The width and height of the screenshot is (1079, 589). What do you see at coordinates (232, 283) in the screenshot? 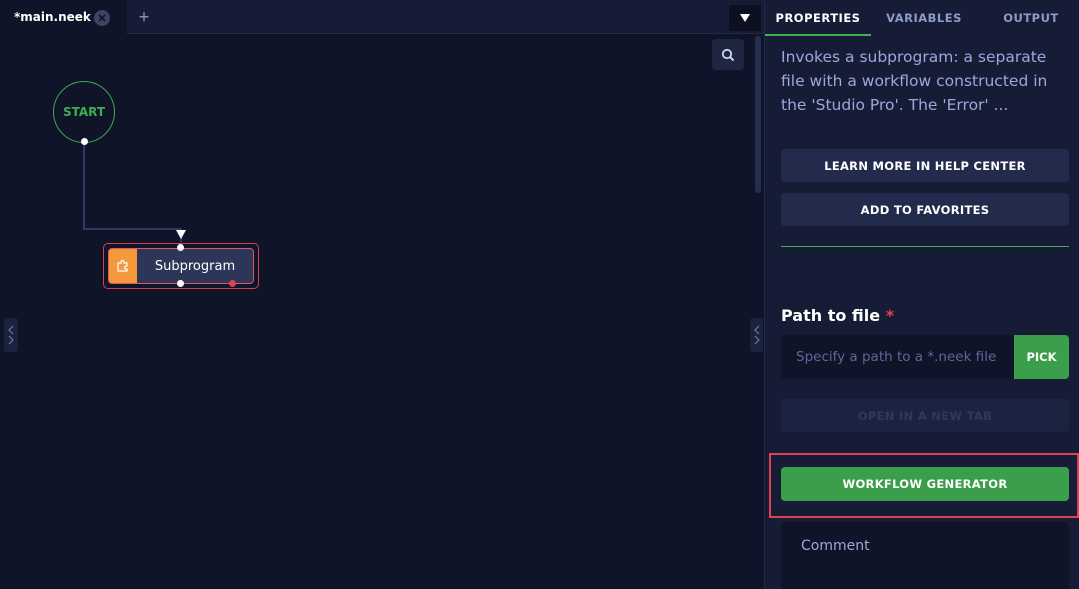
I see `node-error-port` at bounding box center [232, 283].